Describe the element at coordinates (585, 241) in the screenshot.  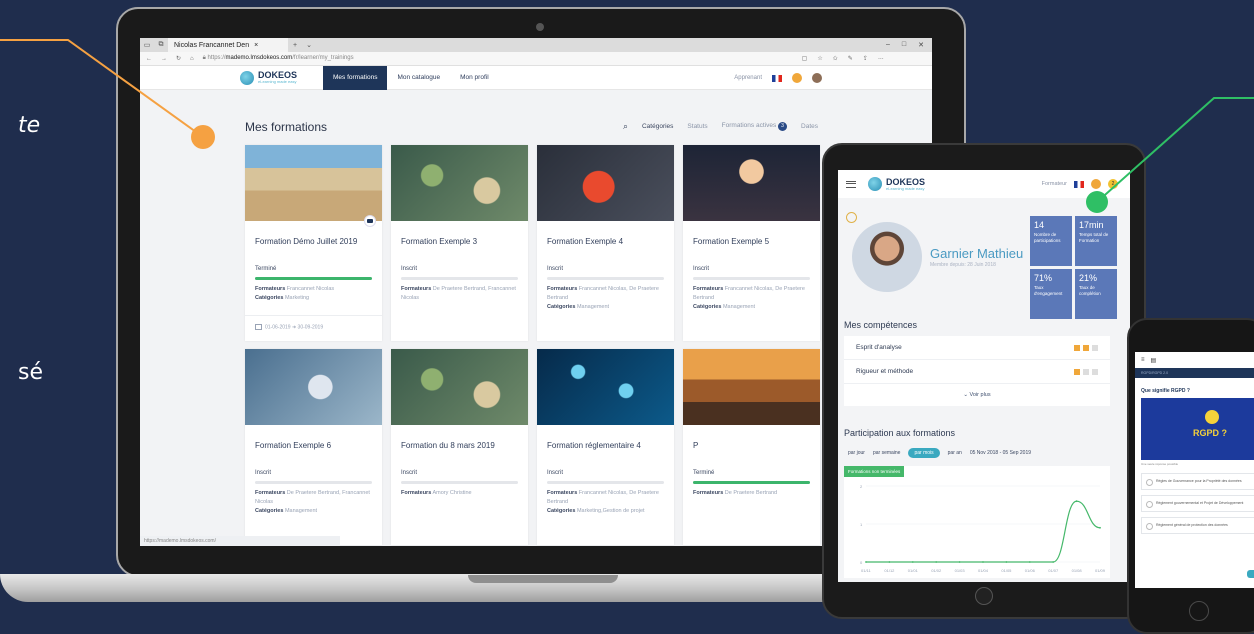
I see `course-title: Formation Exemple 4` at that location.